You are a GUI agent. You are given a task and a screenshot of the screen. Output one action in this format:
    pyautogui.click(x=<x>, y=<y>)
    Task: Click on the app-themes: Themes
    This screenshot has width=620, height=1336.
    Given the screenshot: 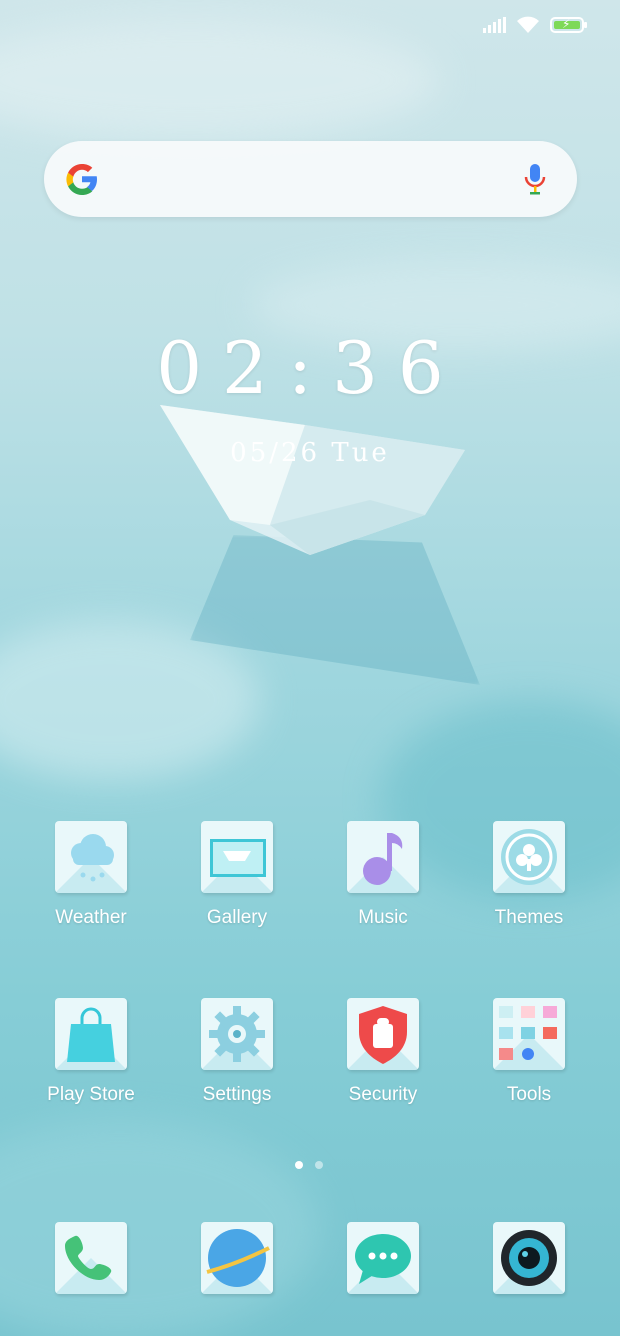 What is the action you would take?
    pyautogui.click(x=529, y=875)
    